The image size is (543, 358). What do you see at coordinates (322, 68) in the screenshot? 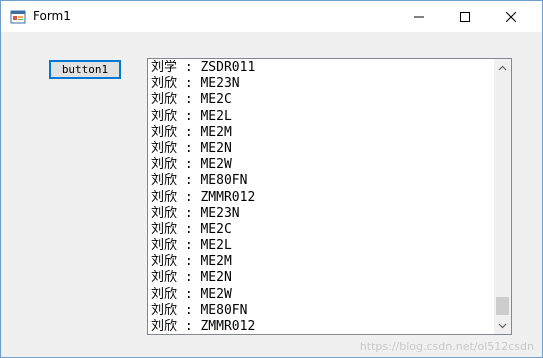
I see `list-item: 刘学 : ZSDR011` at bounding box center [322, 68].